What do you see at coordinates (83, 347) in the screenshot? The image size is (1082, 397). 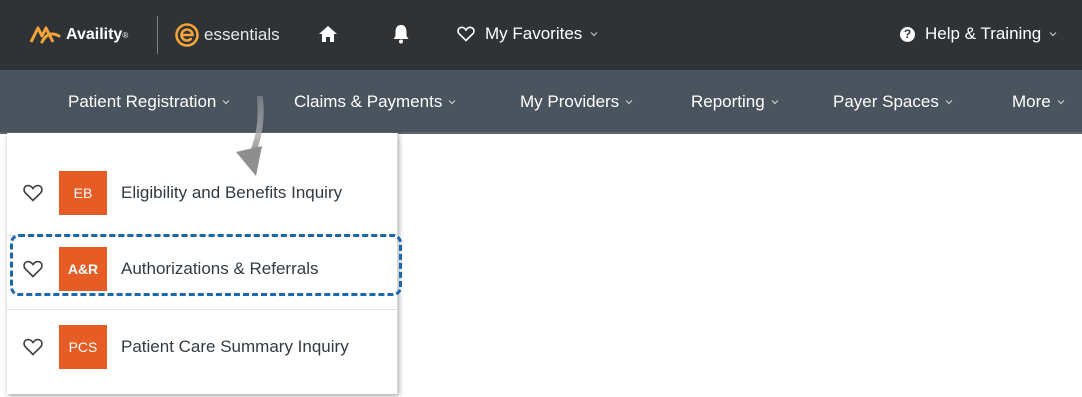 I see `app-badge: PCS` at bounding box center [83, 347].